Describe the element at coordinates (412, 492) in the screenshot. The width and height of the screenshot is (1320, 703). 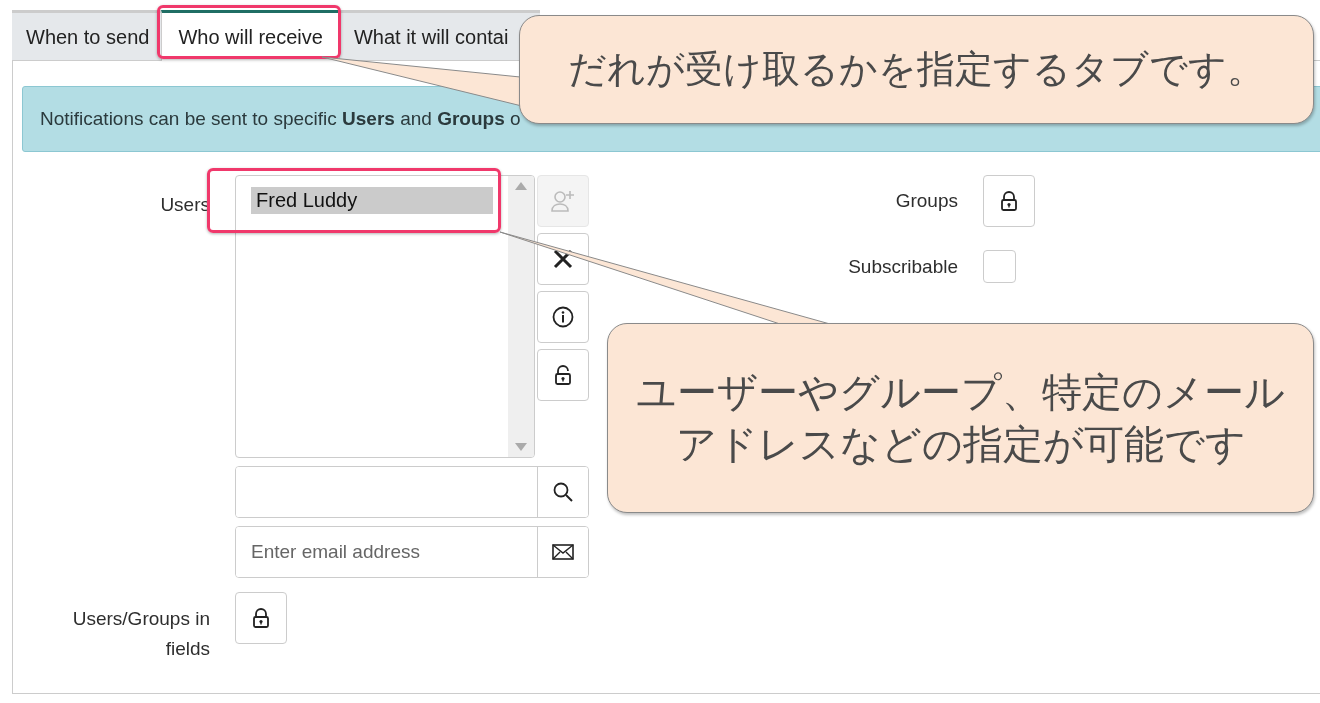
I see `search-field` at that location.